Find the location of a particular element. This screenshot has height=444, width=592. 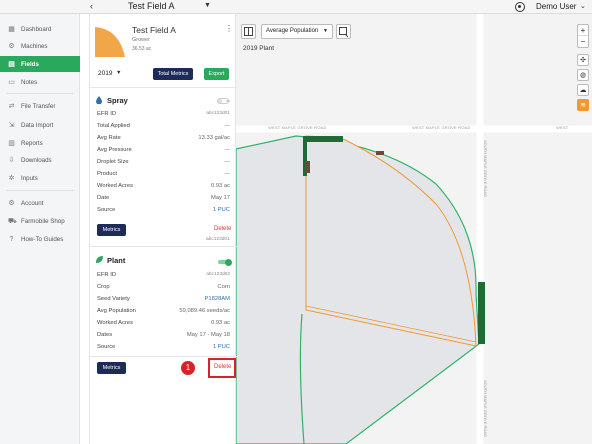

kebab-menu-icon: ⋮ is located at coordinates (229, 28).